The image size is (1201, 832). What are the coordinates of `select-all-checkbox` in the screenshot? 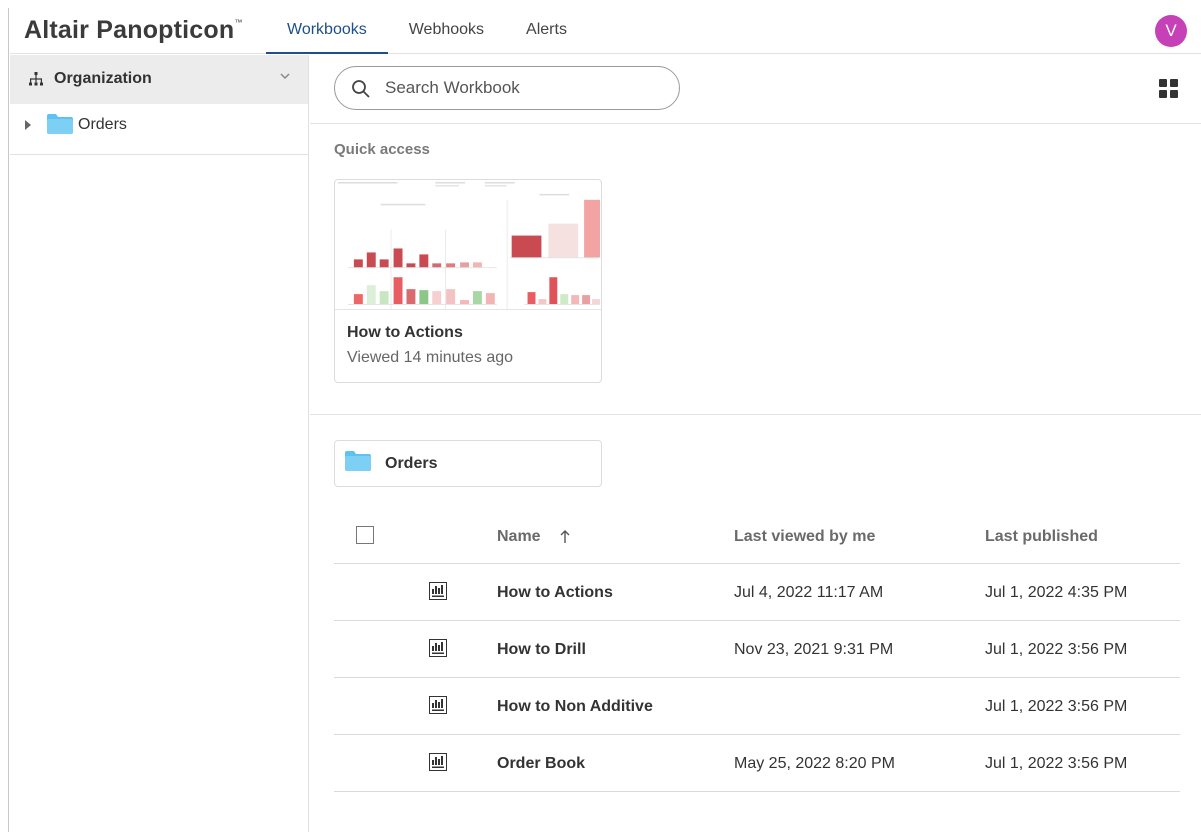 It's located at (365, 535).